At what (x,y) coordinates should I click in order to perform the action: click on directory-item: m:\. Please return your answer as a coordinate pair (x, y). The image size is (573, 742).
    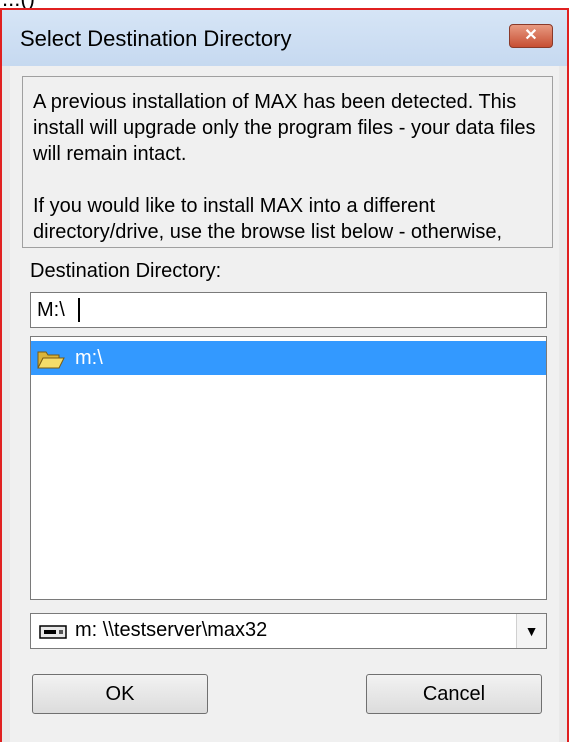
    Looking at the image, I should click on (288, 358).